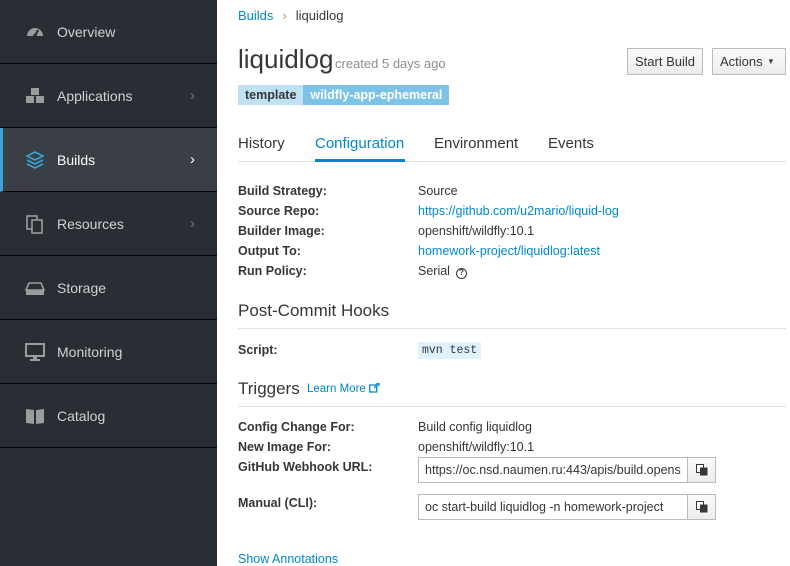 This screenshot has width=790, height=566. I want to click on output-to-label: Output To:, so click(269, 251).